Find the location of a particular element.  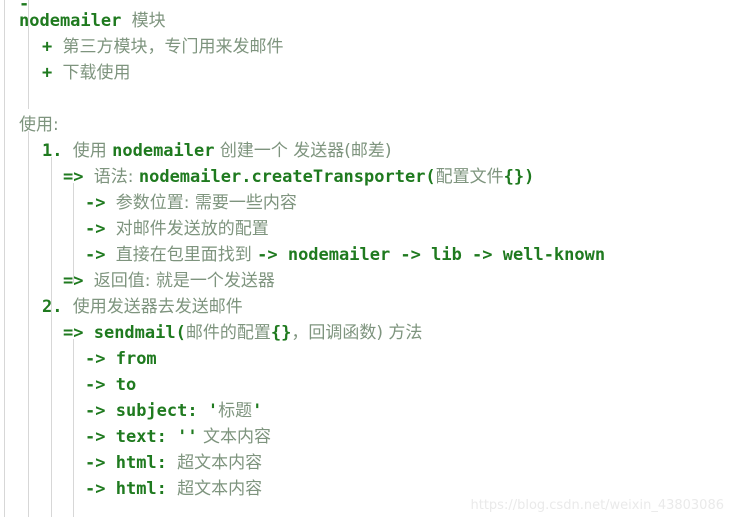

note-line-segment: 文本内容 is located at coordinates (234, 437).